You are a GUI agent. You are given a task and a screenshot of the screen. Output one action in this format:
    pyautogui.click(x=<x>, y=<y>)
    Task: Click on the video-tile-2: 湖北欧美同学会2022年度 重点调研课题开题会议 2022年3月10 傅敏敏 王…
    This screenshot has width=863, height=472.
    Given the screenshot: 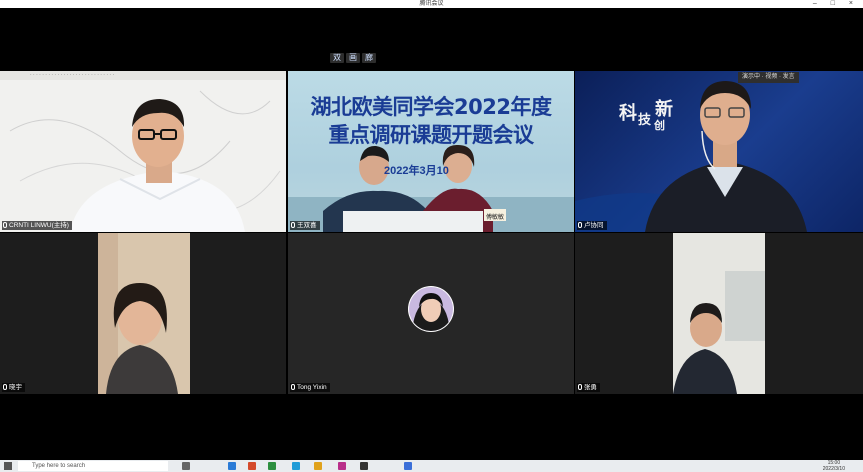 What is the action you would take?
    pyautogui.click(x=431, y=151)
    